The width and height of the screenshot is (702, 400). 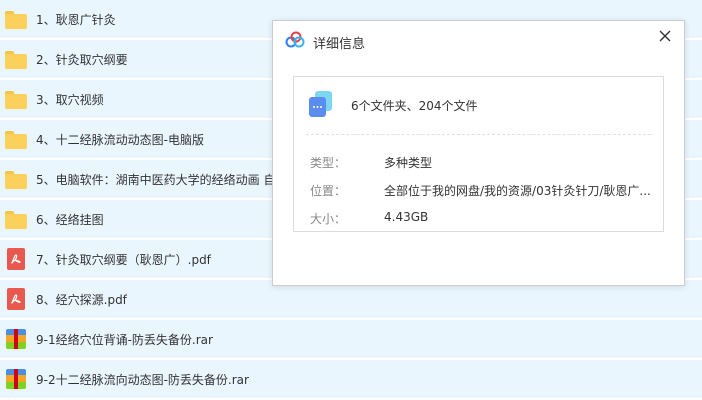 I want to click on selection-summary: 6个文件夹、204个文件, so click(x=414, y=106).